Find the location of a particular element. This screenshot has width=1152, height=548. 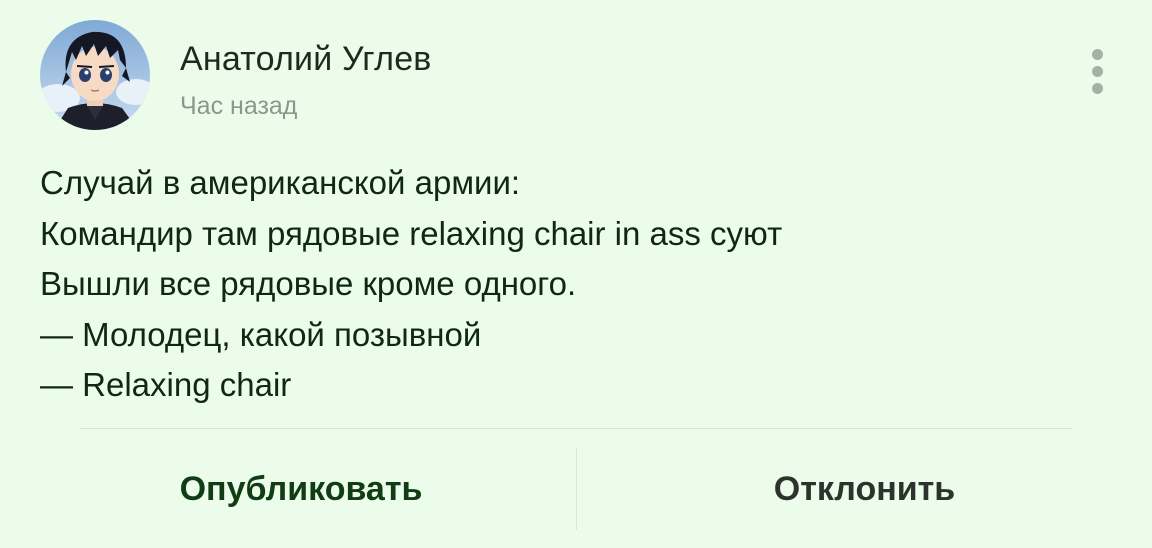

avatar is located at coordinates (95, 75).